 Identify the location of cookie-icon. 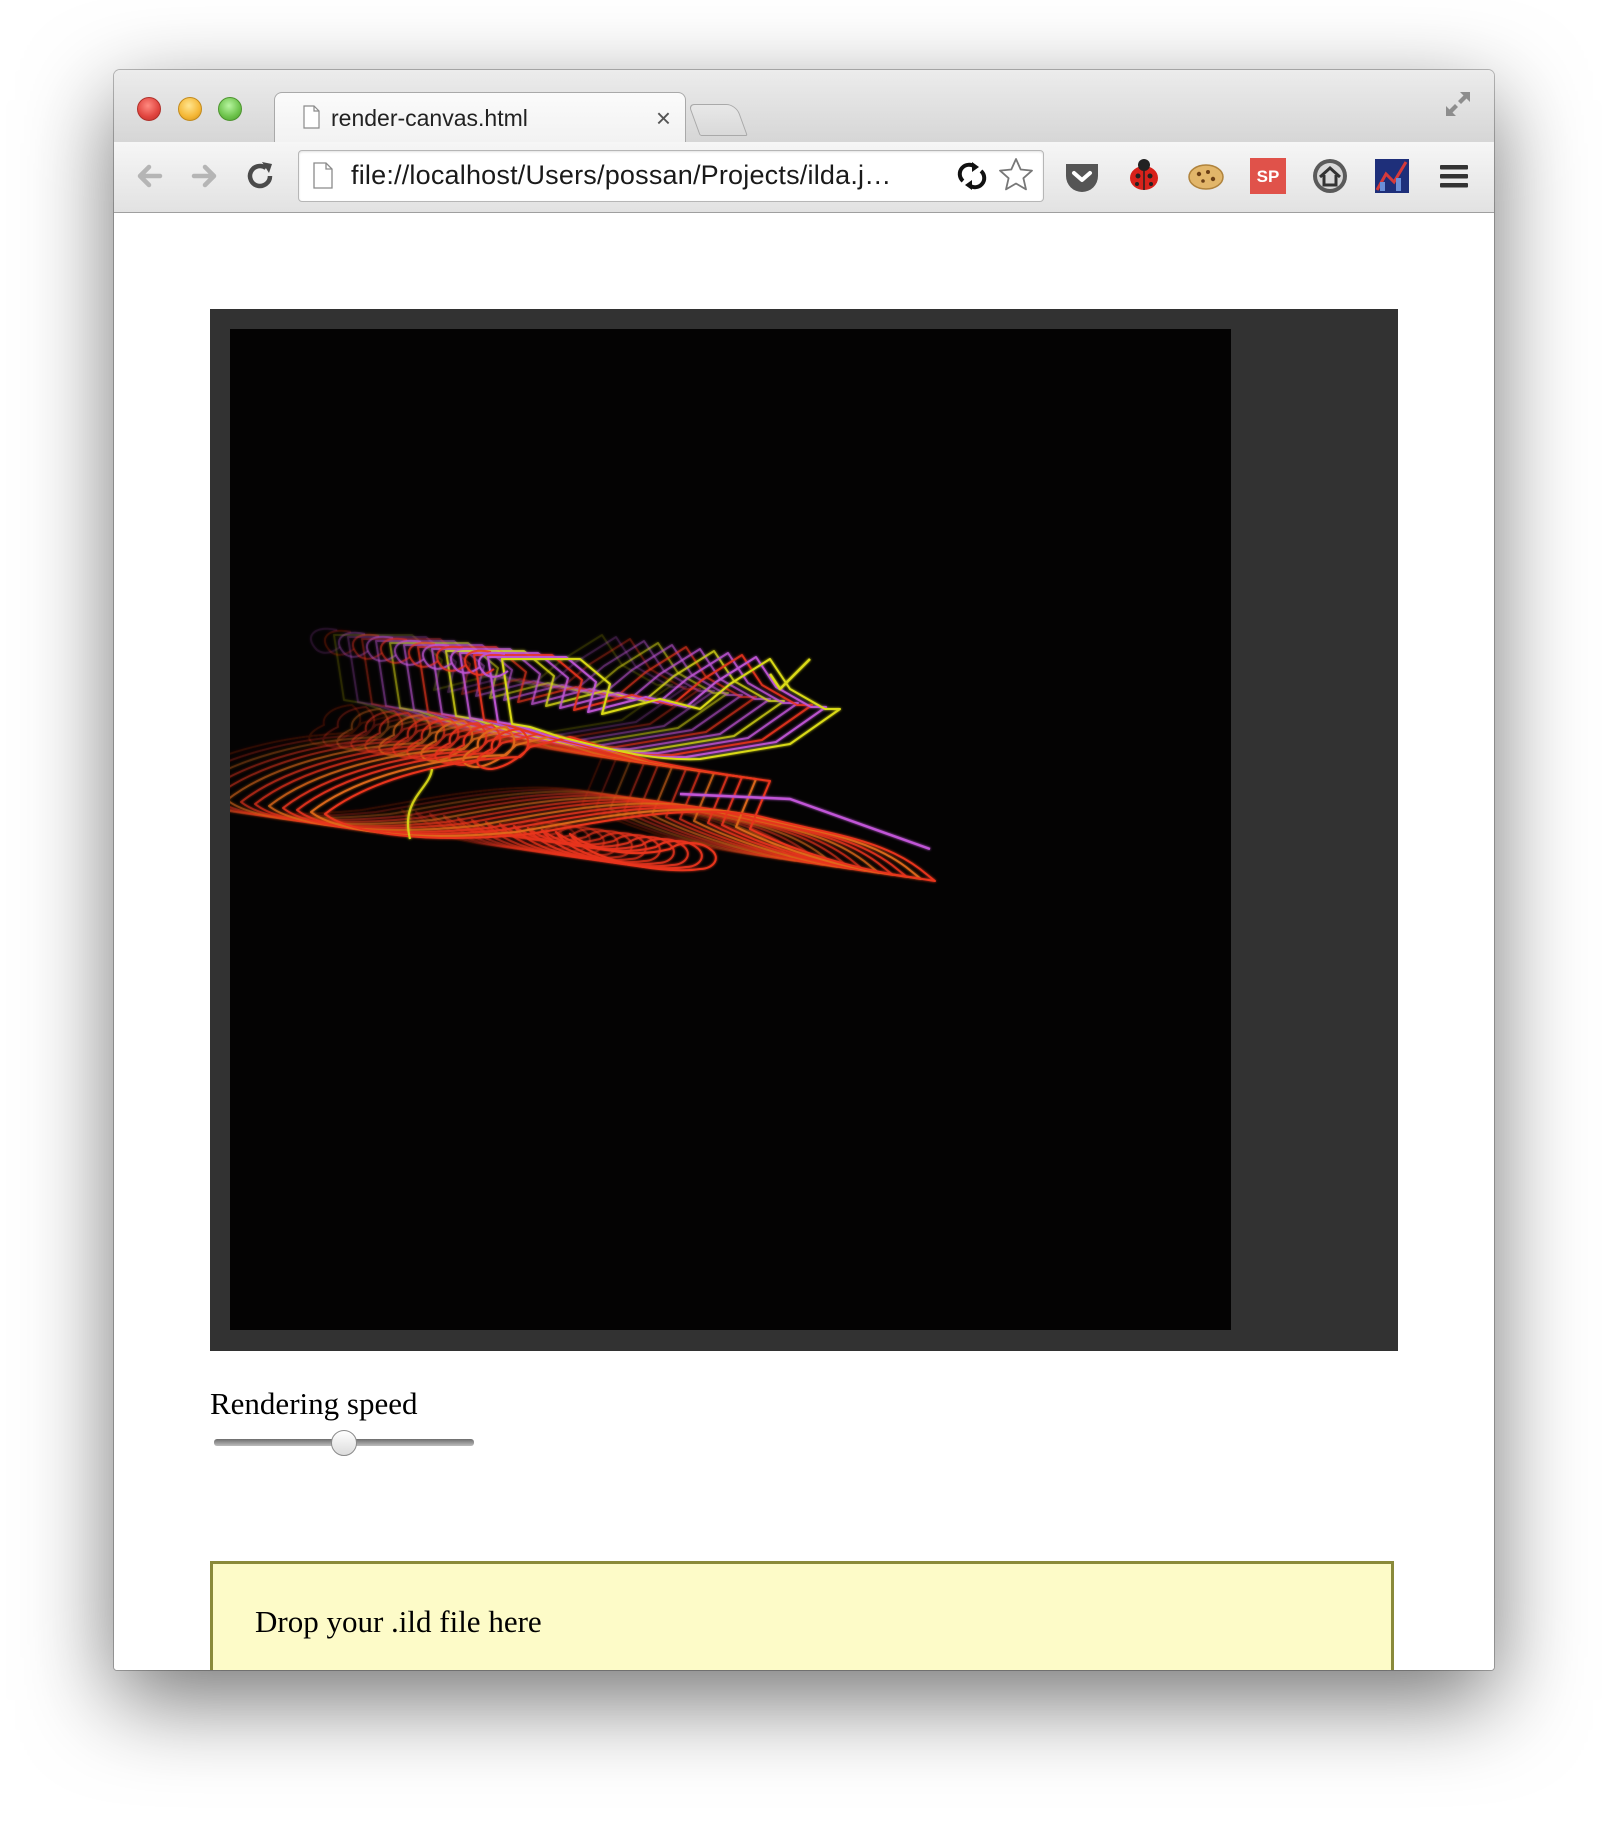
(1206, 176).